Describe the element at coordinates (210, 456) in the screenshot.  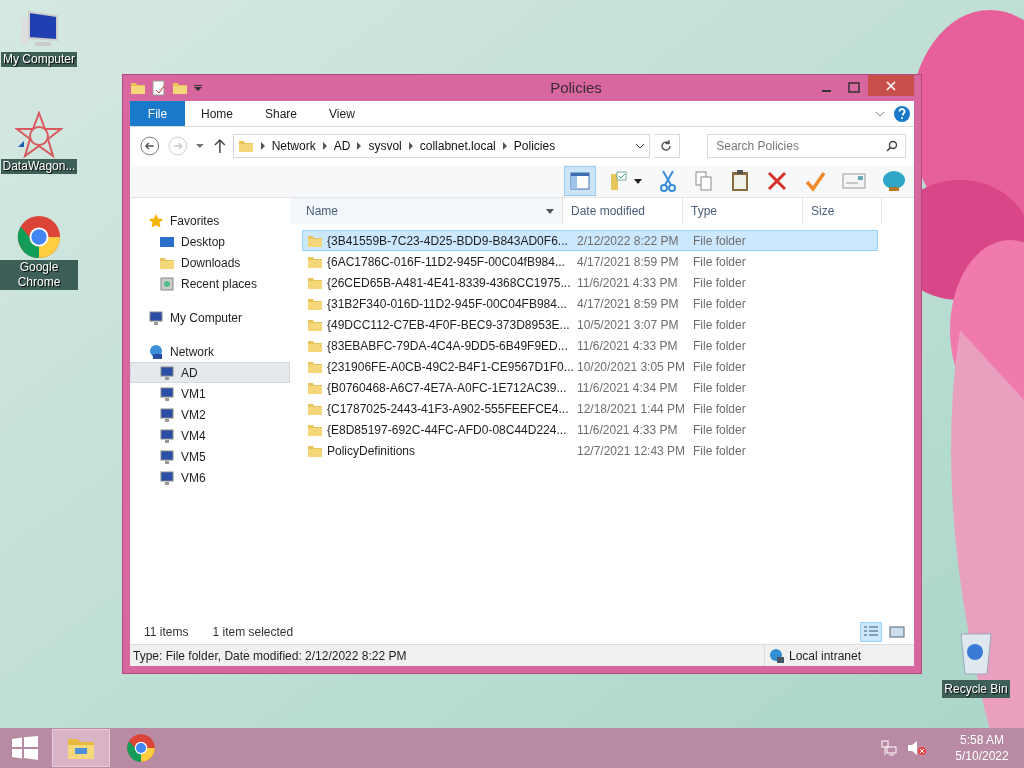
I see `nav-item: VM5` at that location.